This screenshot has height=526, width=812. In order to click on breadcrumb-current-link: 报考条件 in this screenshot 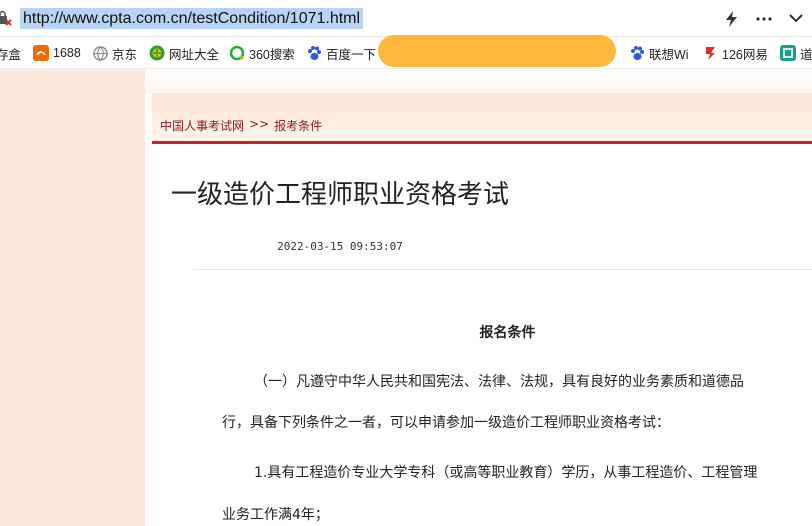, I will do `click(298, 125)`.